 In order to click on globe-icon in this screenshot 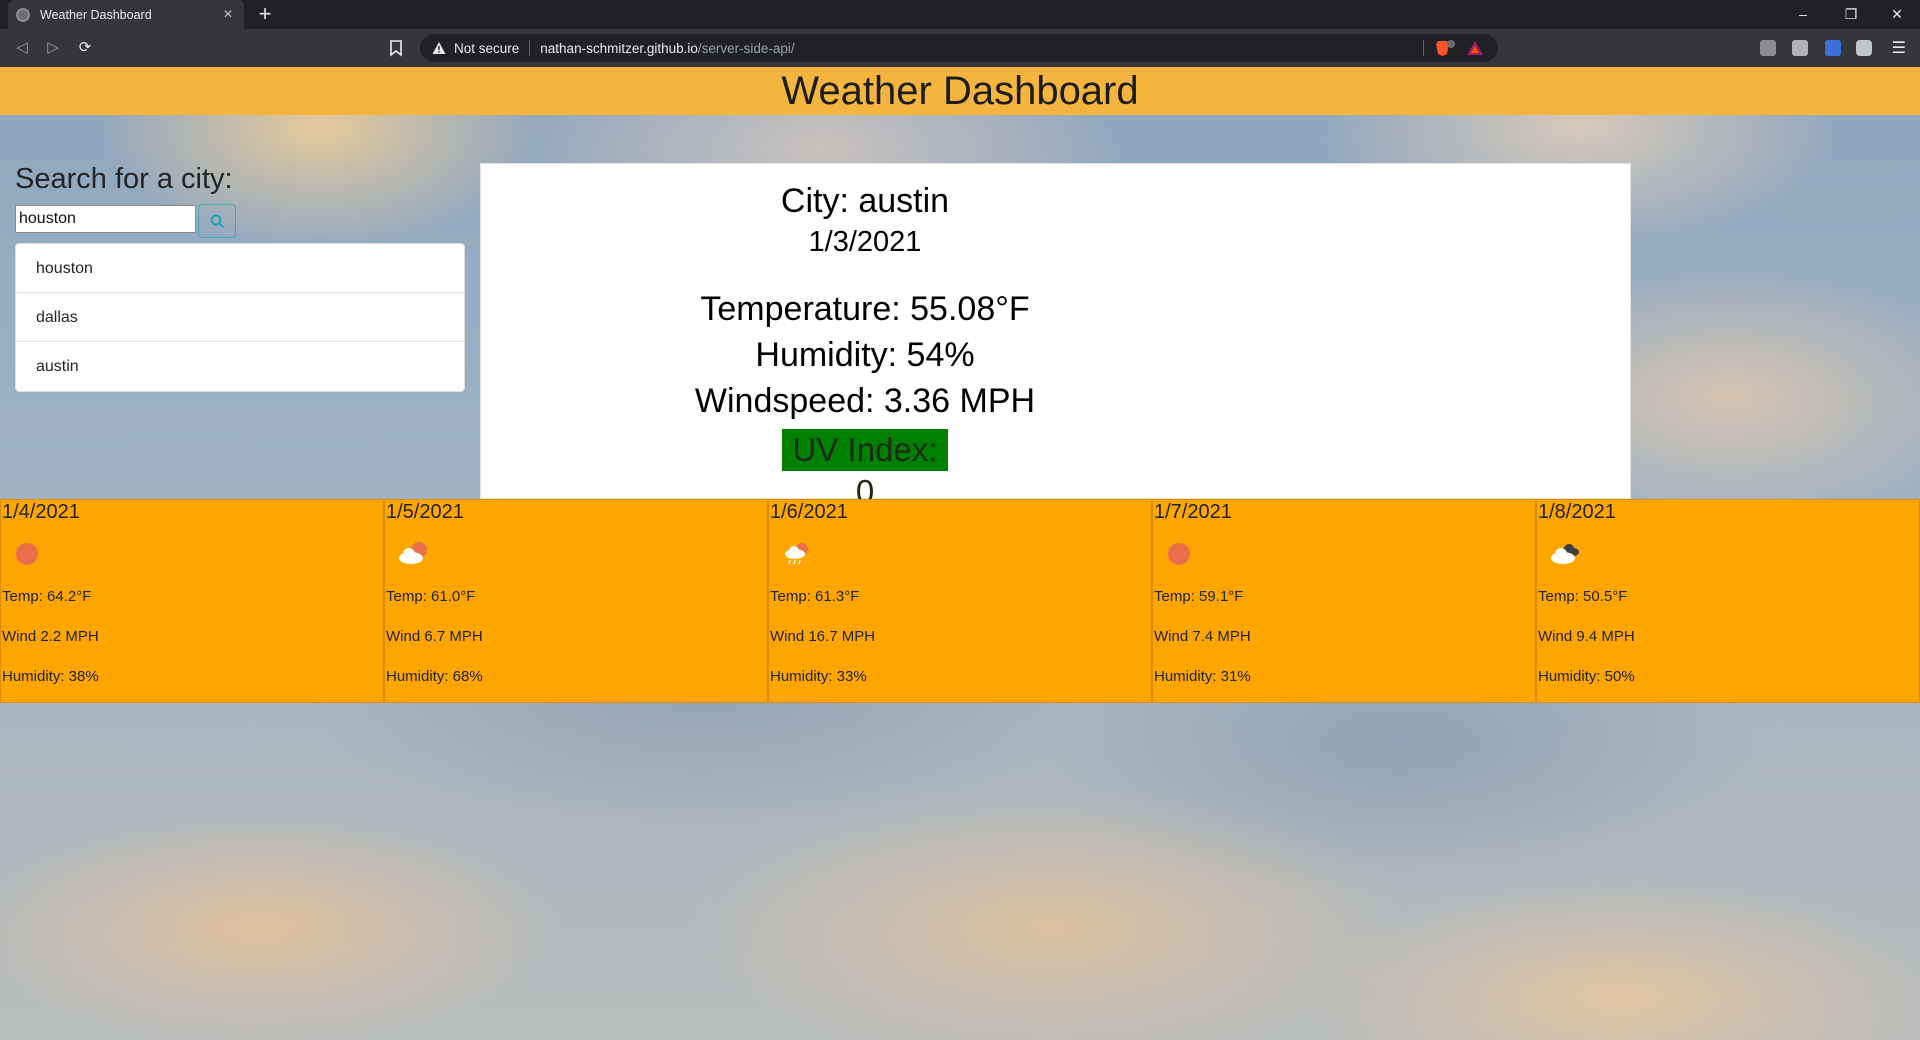, I will do `click(23, 14)`.